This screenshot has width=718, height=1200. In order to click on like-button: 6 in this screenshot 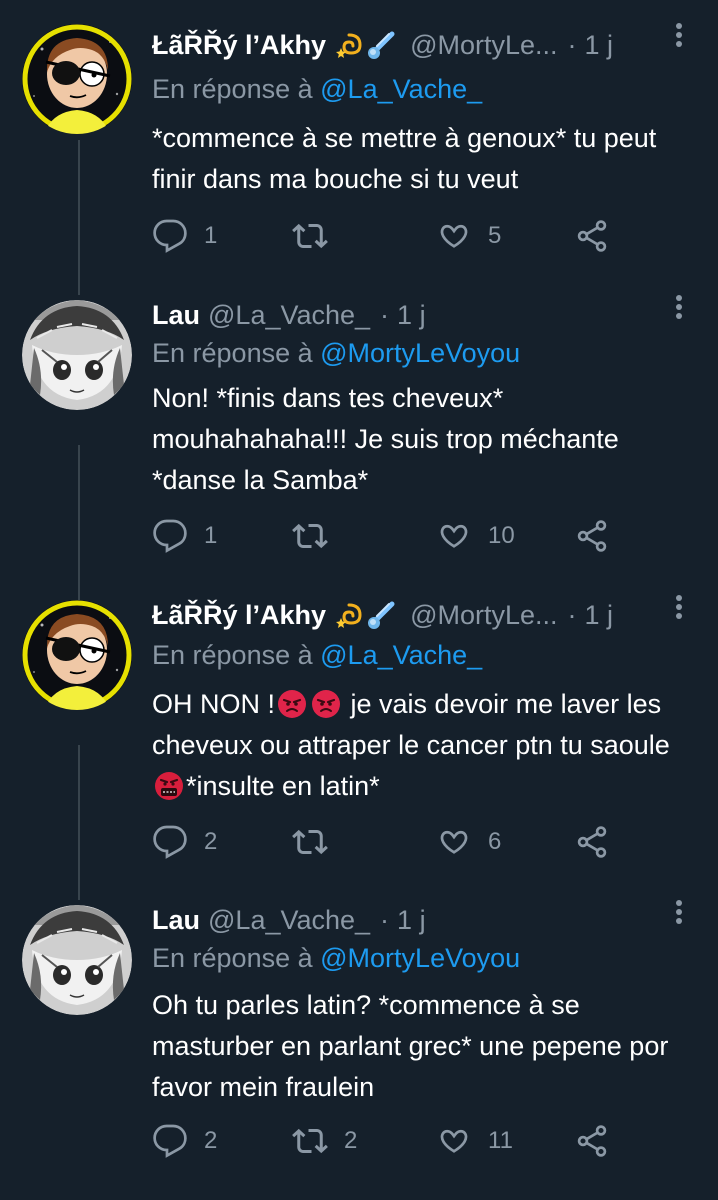, I will do `click(468, 842)`.